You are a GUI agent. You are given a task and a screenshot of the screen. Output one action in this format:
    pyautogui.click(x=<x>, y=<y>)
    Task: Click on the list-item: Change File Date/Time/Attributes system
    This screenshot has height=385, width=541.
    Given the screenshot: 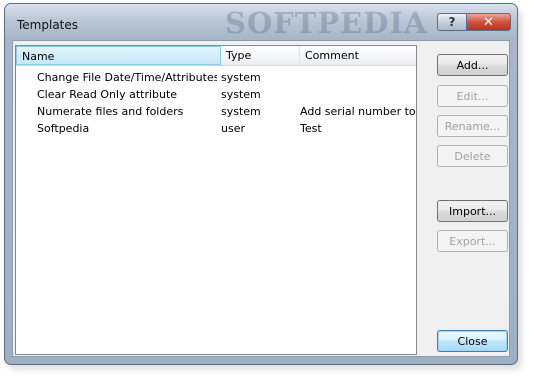 What is the action you would take?
    pyautogui.click(x=216, y=77)
    